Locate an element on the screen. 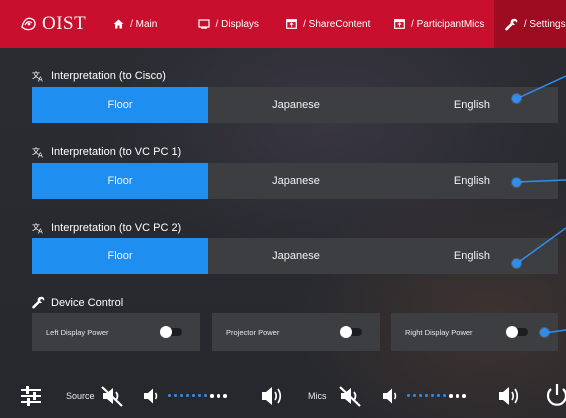 The width and height of the screenshot is (566, 418). interpretation-vcpc2-selector: Floor Japanese English is located at coordinates (295, 256).